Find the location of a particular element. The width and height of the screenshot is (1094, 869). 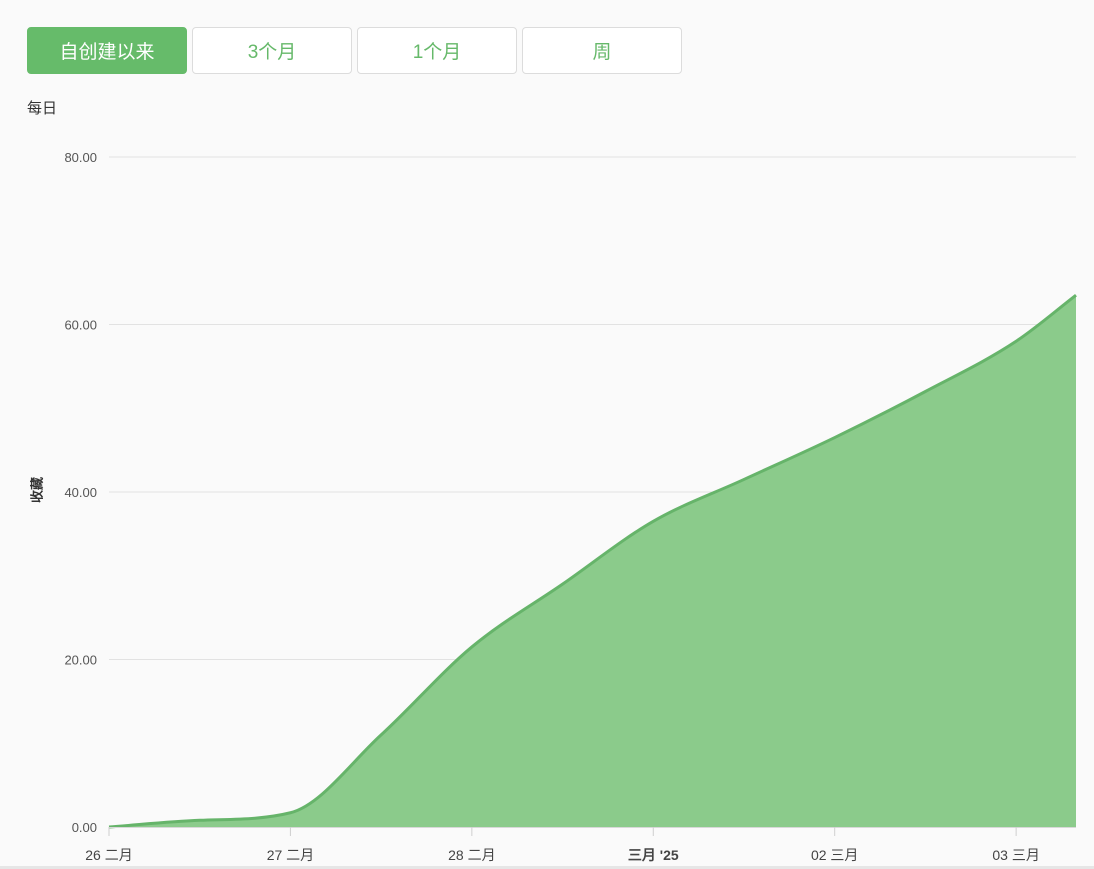

y-tick-label: 60.00 is located at coordinates (80, 325).